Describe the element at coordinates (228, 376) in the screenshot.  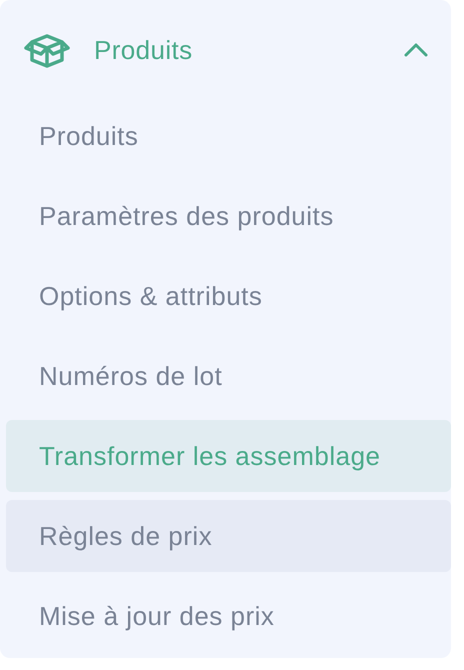
I see `menu-item: Numéros de lot` at that location.